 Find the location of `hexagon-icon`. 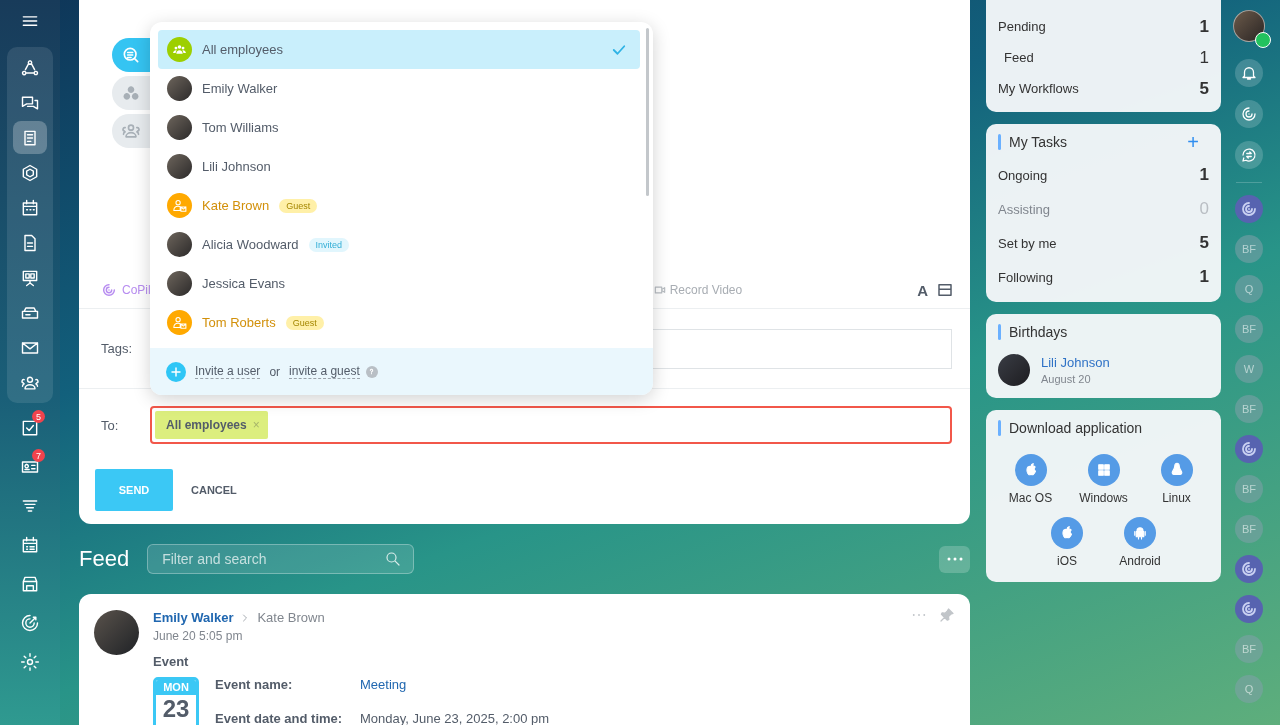

hexagon-icon is located at coordinates (30, 172).